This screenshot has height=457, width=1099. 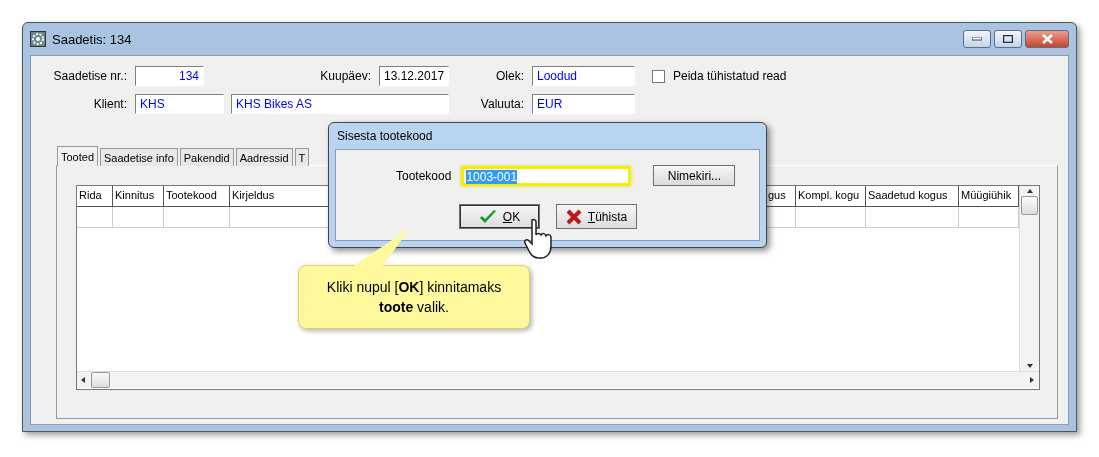 What do you see at coordinates (179, 104) in the screenshot?
I see `client-code-field: KHS` at bounding box center [179, 104].